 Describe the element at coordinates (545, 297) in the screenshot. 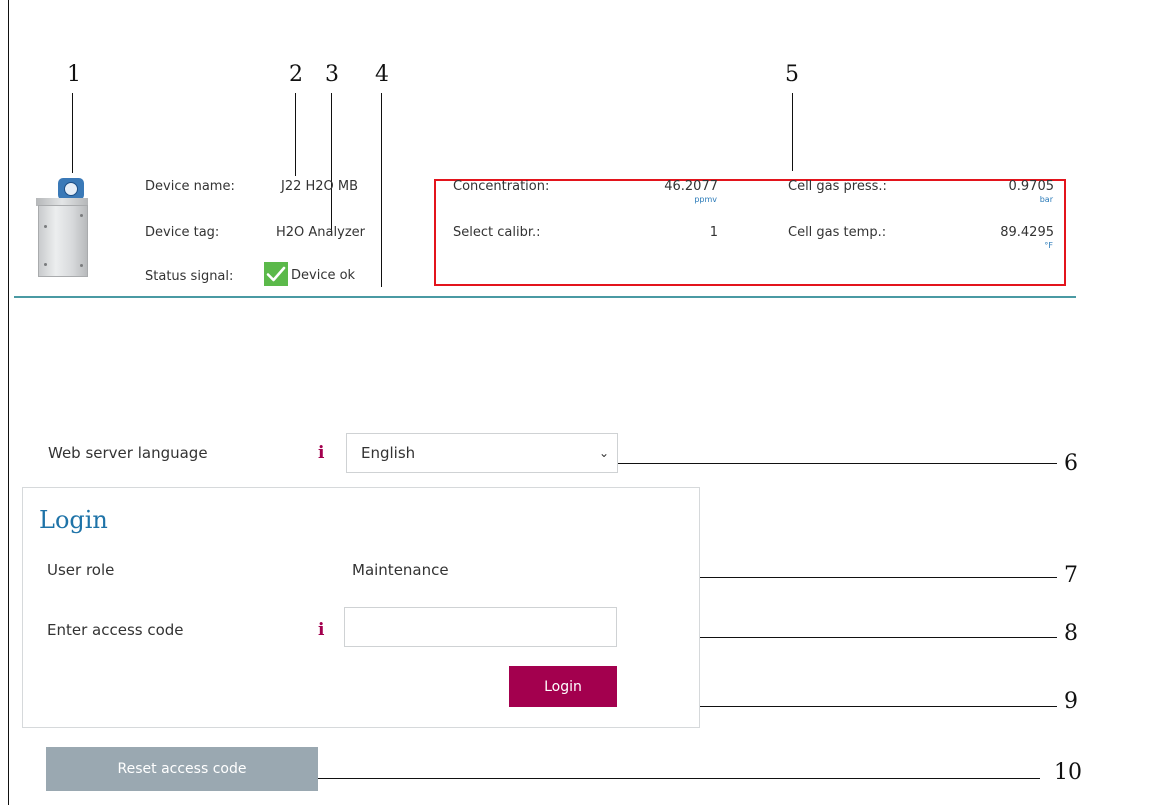

I see `header-divider` at that location.